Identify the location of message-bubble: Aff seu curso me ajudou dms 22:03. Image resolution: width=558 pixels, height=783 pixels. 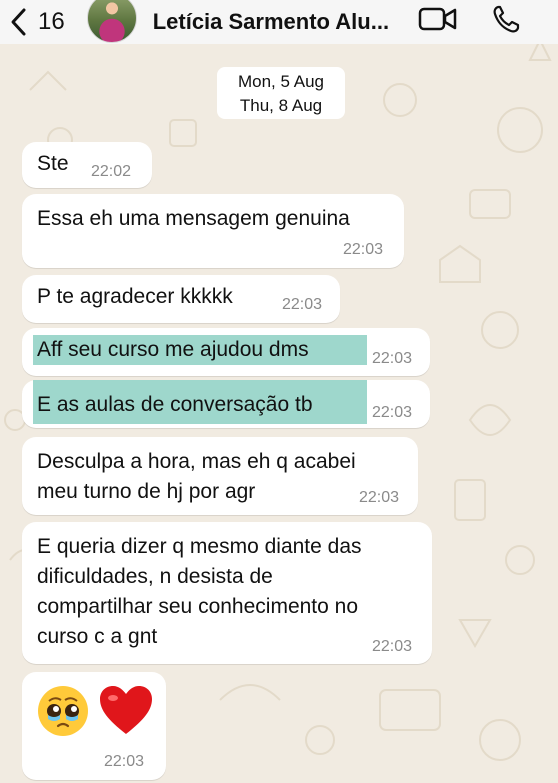
(226, 352).